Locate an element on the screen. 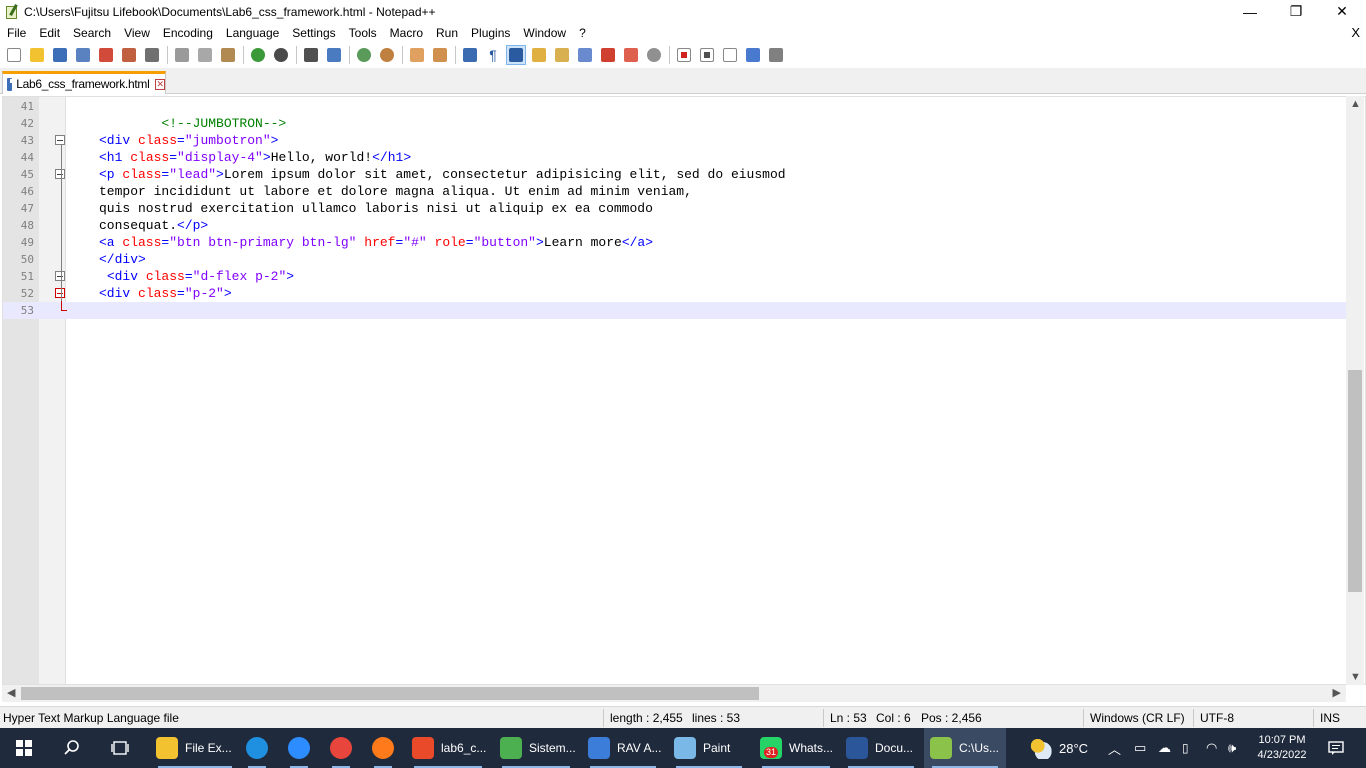  word-wrap-button is located at coordinates (470, 55).